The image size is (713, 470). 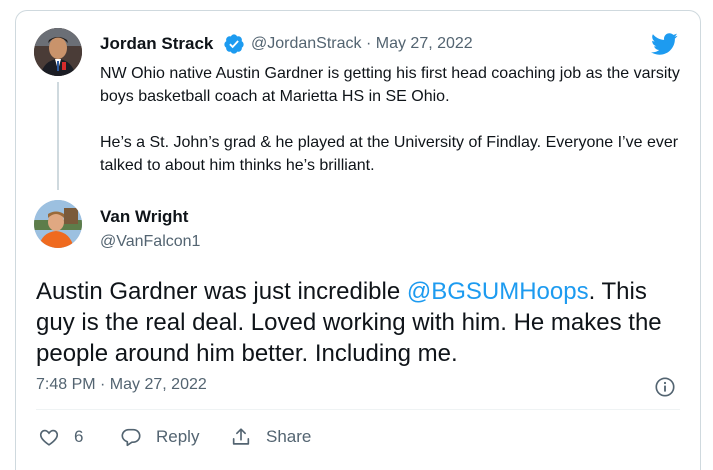 I want to click on heart-icon, so click(x=49, y=437).